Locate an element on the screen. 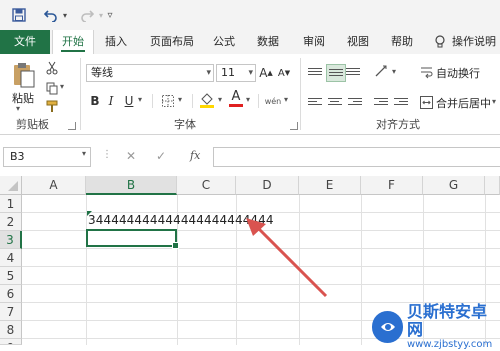 This screenshot has width=500, height=351. font-group-label: 字体 is located at coordinates (185, 124).